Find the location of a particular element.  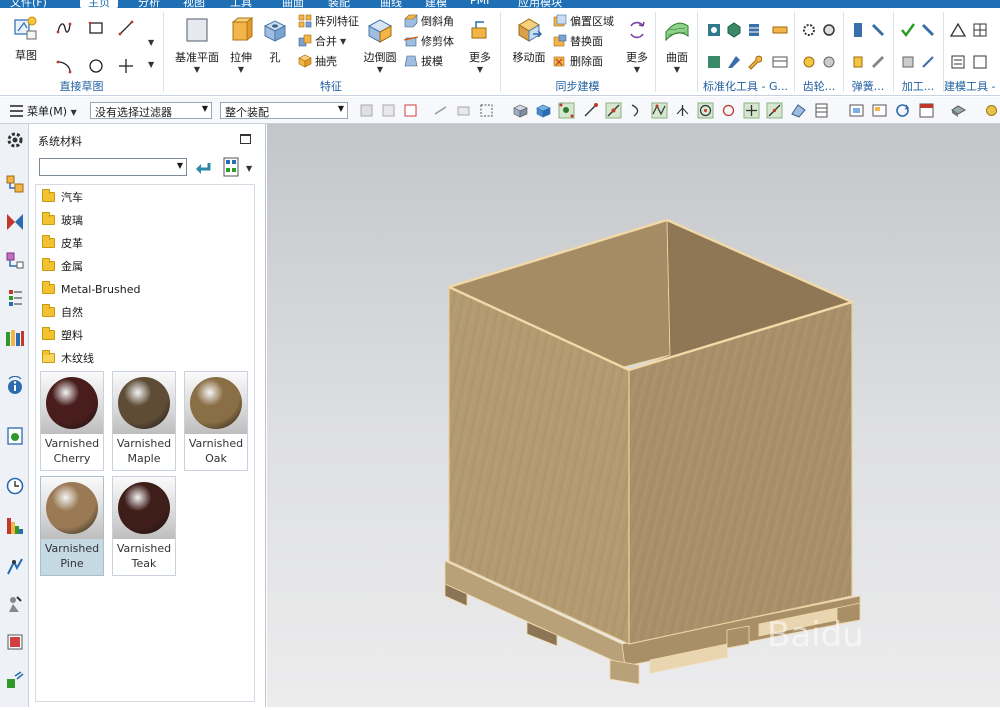

existing-point-icon is located at coordinates (751, 110).